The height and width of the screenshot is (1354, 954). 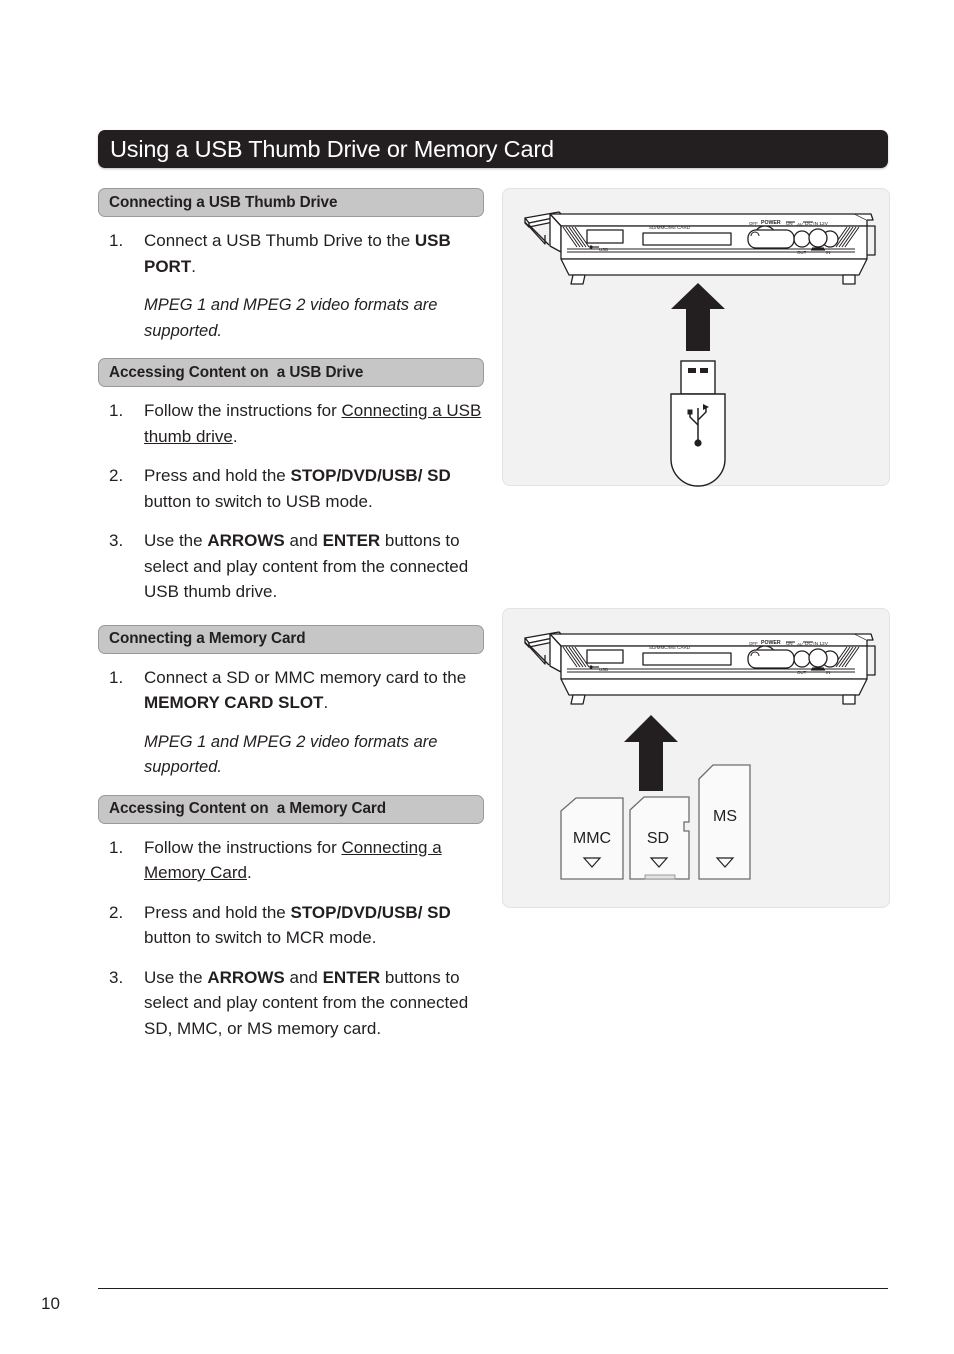 What do you see at coordinates (725, 816) in the screenshot?
I see `ms-card-label: MS` at bounding box center [725, 816].